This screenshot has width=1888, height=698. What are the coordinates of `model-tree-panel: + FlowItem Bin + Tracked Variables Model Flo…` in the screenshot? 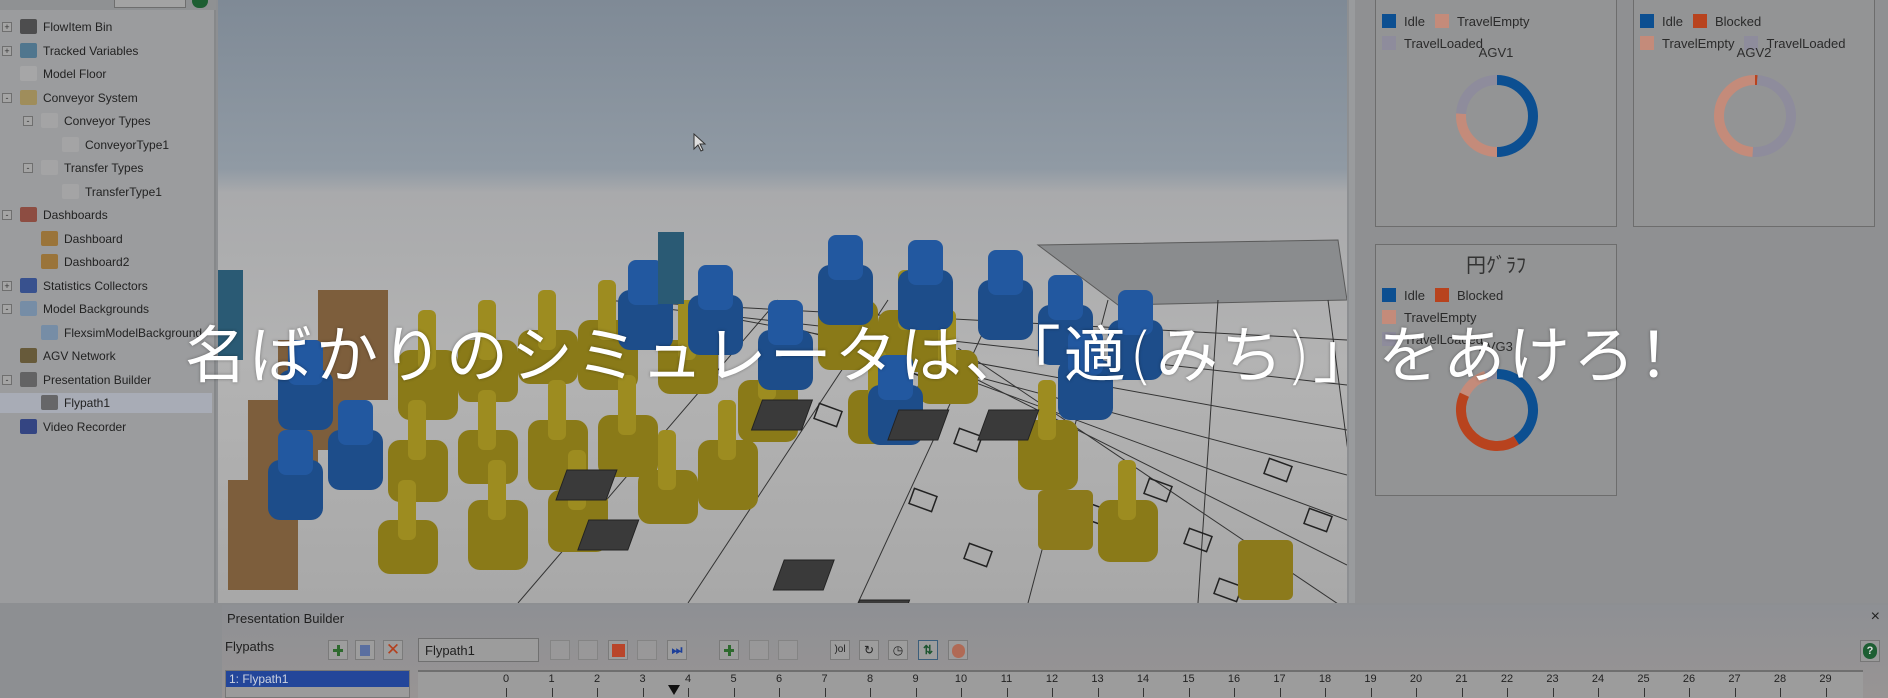 It's located at (108, 301).